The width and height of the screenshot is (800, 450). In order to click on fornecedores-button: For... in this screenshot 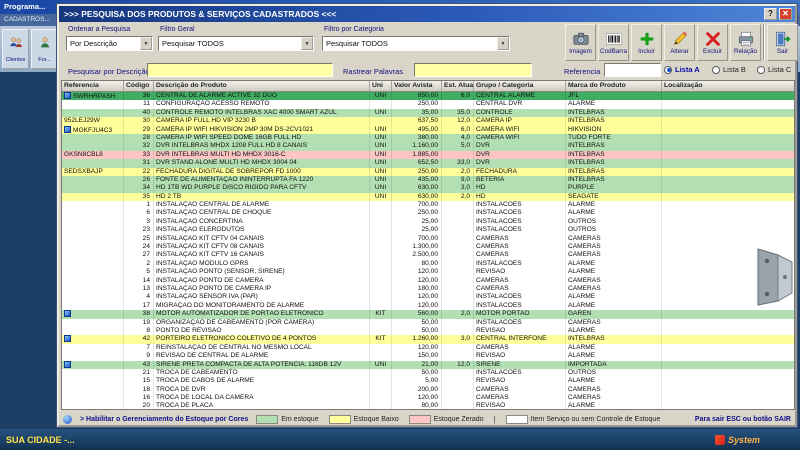, I will do `click(44, 49)`.